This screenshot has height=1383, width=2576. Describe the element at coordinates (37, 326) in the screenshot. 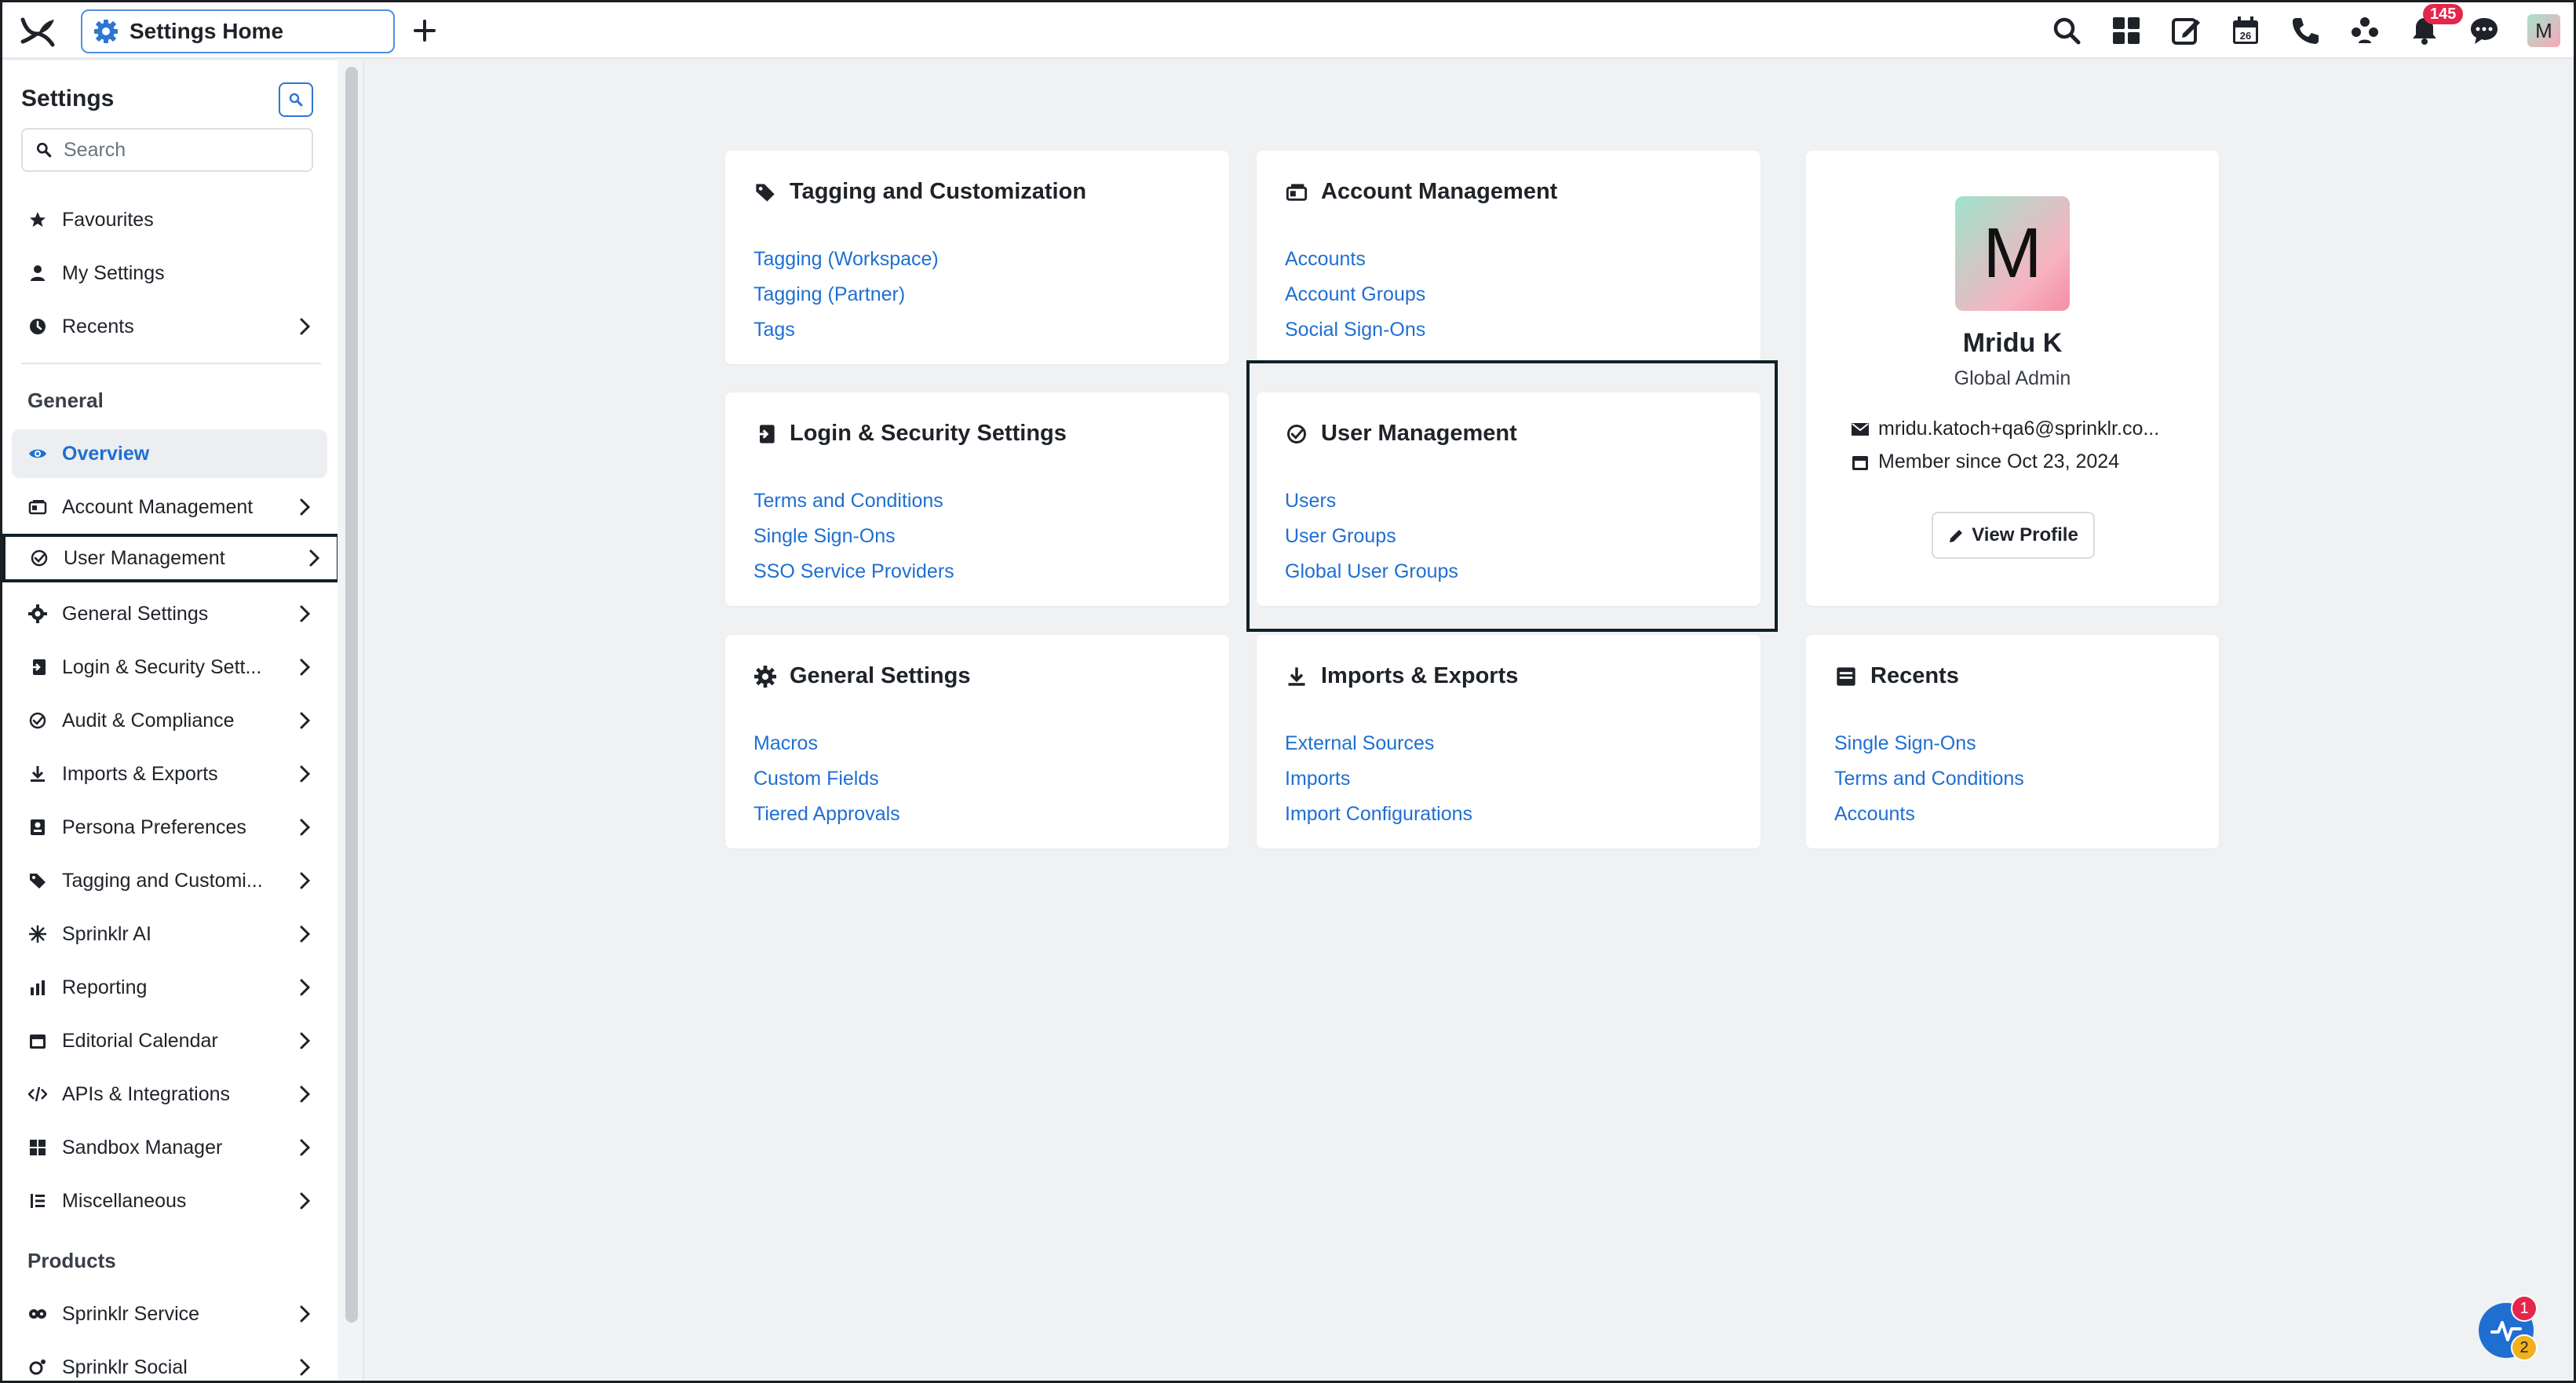

I see `clock-icon` at that location.